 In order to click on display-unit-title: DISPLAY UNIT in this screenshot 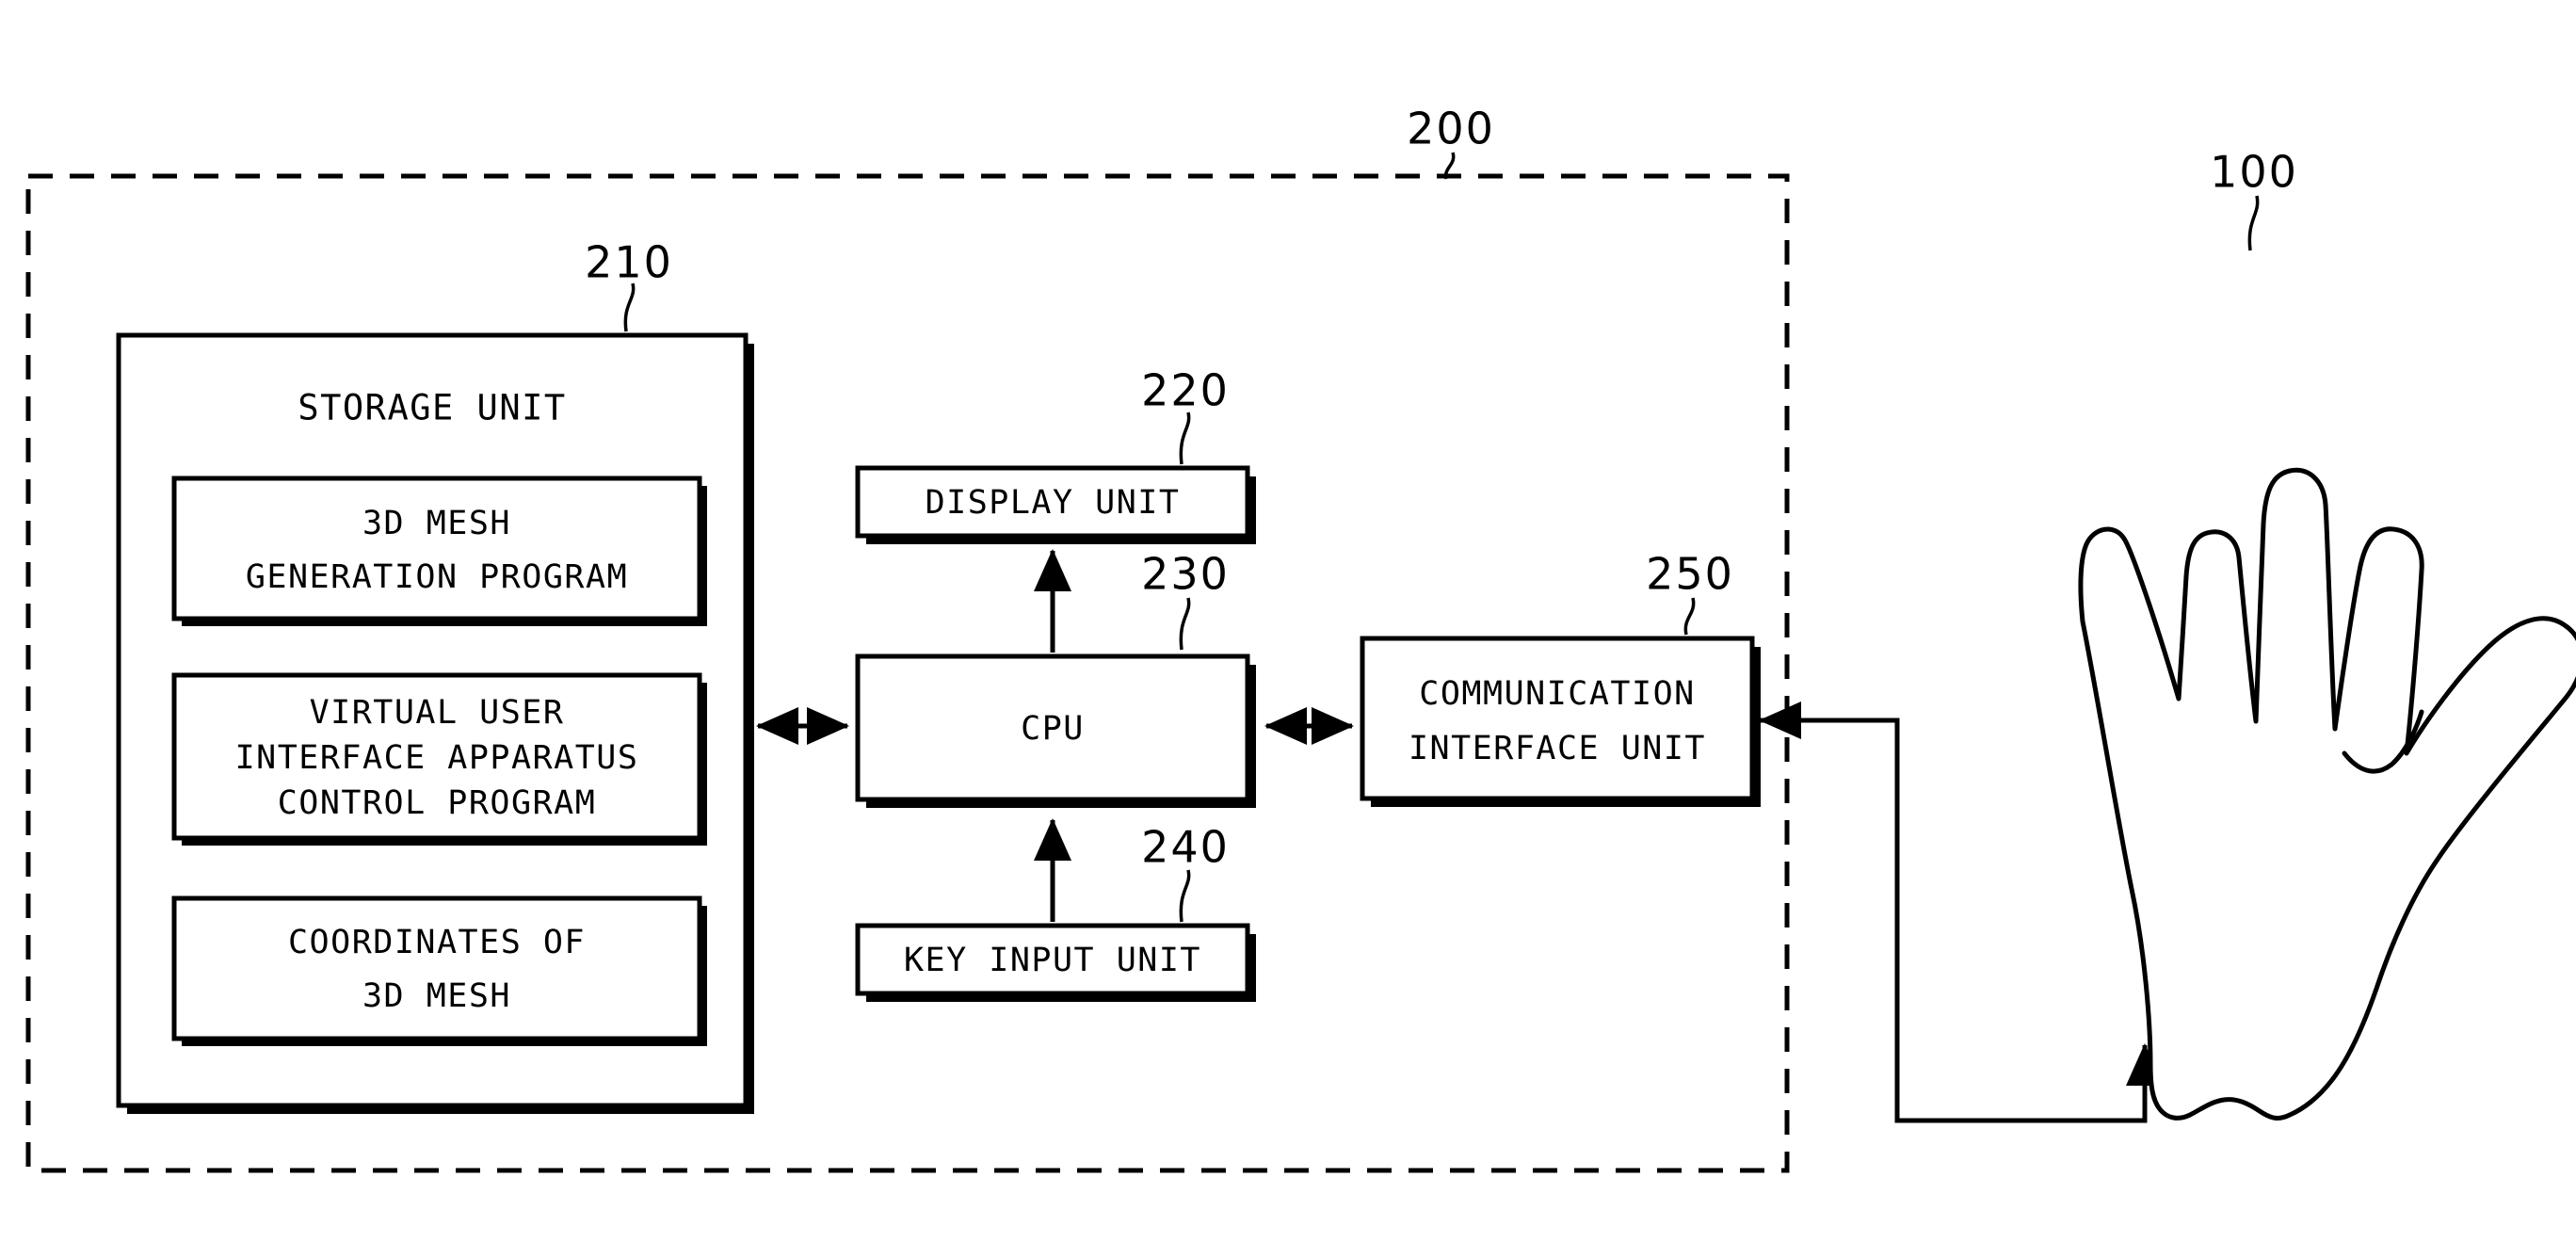, I will do `click(1053, 503)`.